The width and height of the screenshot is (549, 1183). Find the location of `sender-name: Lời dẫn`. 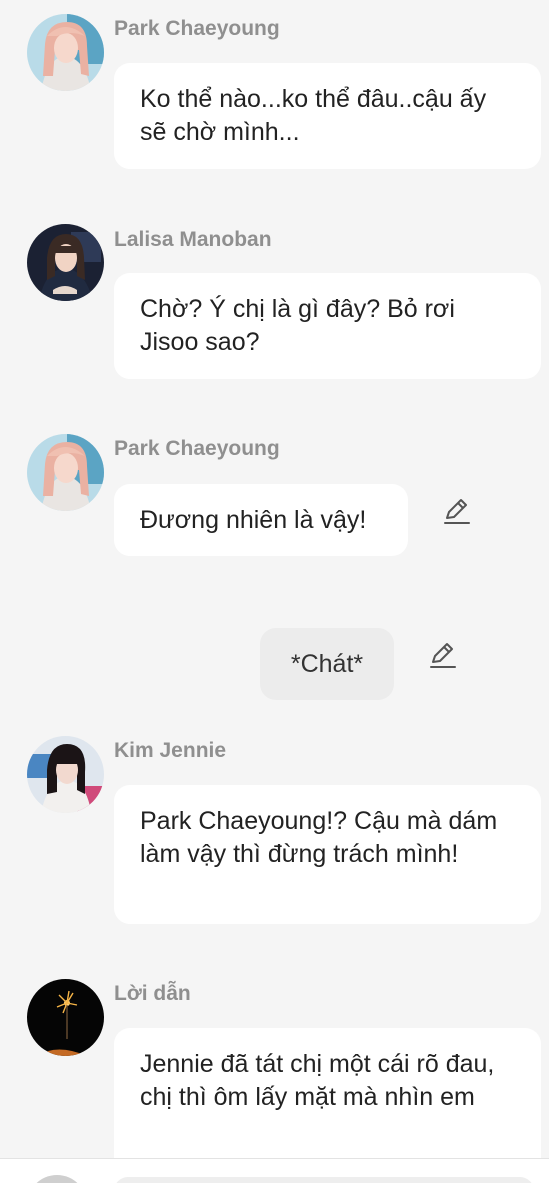

sender-name: Lời dẫn is located at coordinates (152, 993).